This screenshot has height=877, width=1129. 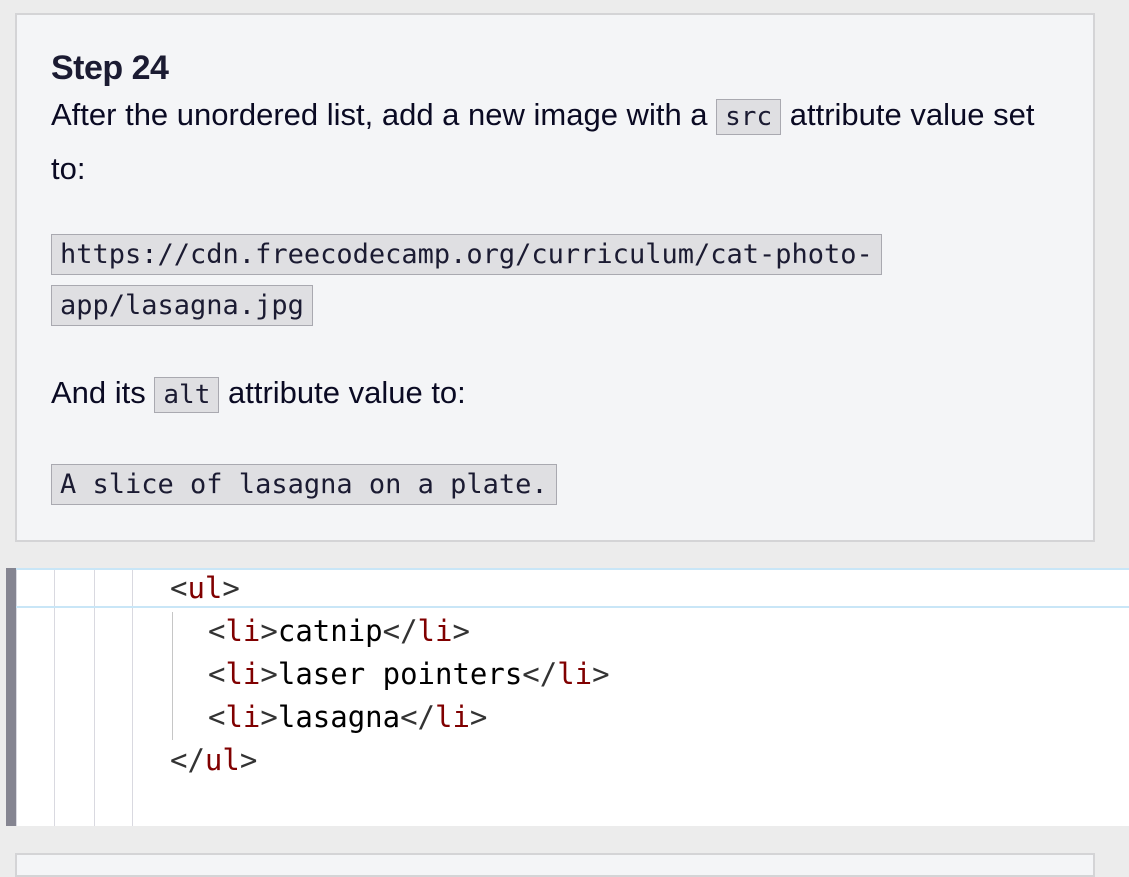 I want to click on alt-code: A slice of lasagna on a plate., so click(x=304, y=484).